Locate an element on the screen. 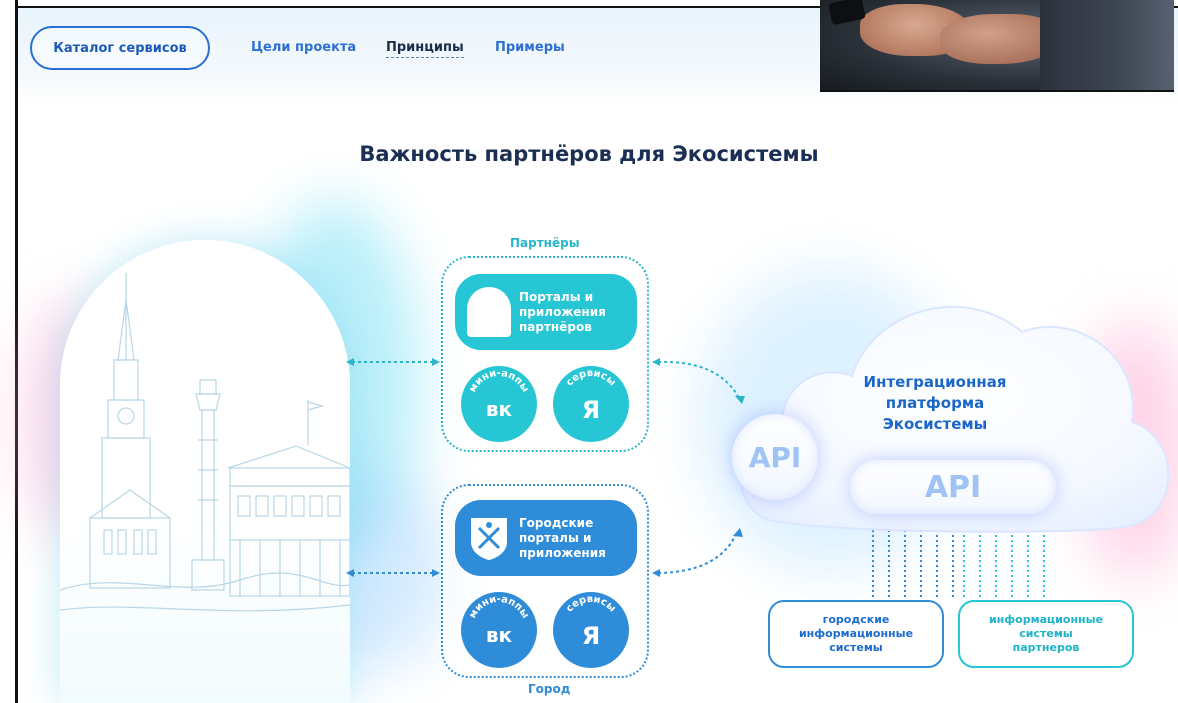 The image size is (1178, 703). city-caption: Город is located at coordinates (549, 689).